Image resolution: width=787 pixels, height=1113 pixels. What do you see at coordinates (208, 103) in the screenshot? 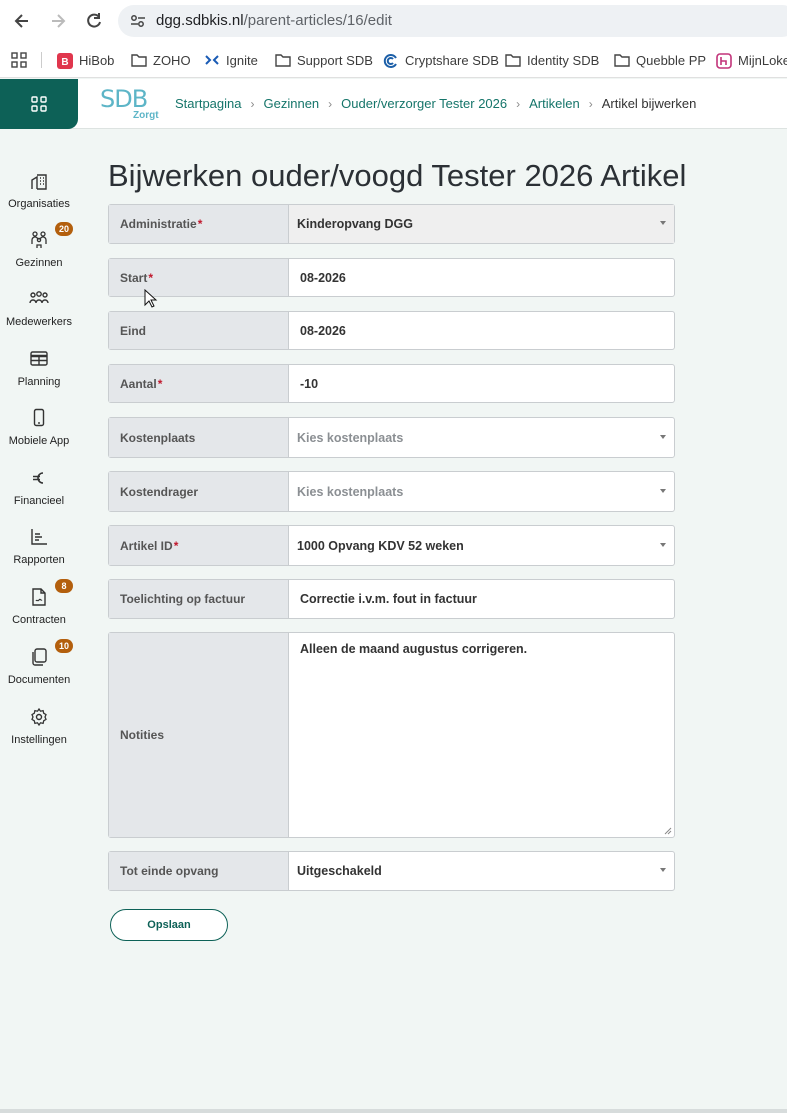
I see `breadcrumb-startpagina: Startpagina` at bounding box center [208, 103].